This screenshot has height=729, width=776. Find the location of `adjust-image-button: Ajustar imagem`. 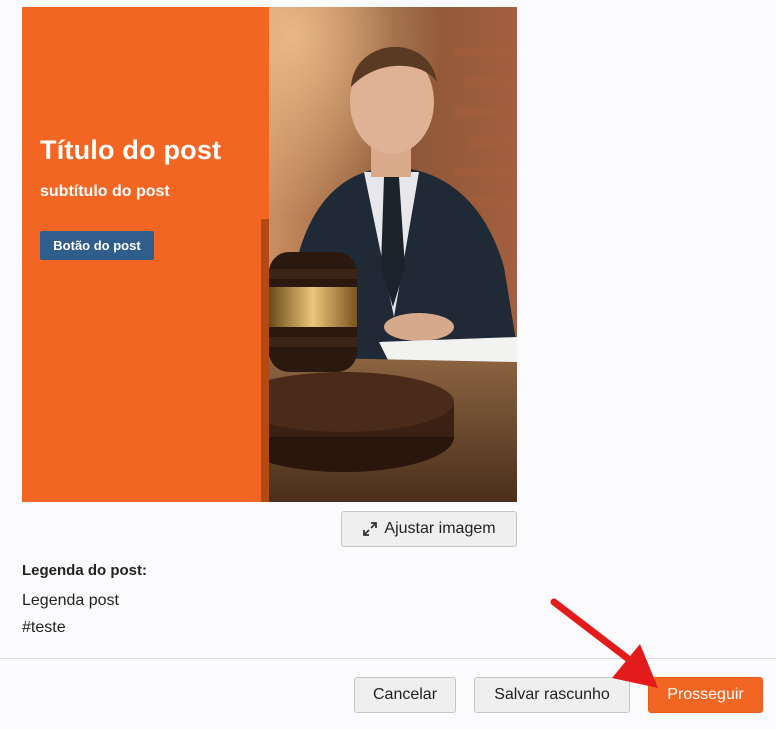

adjust-image-button: Ajustar imagem is located at coordinates (429, 529).